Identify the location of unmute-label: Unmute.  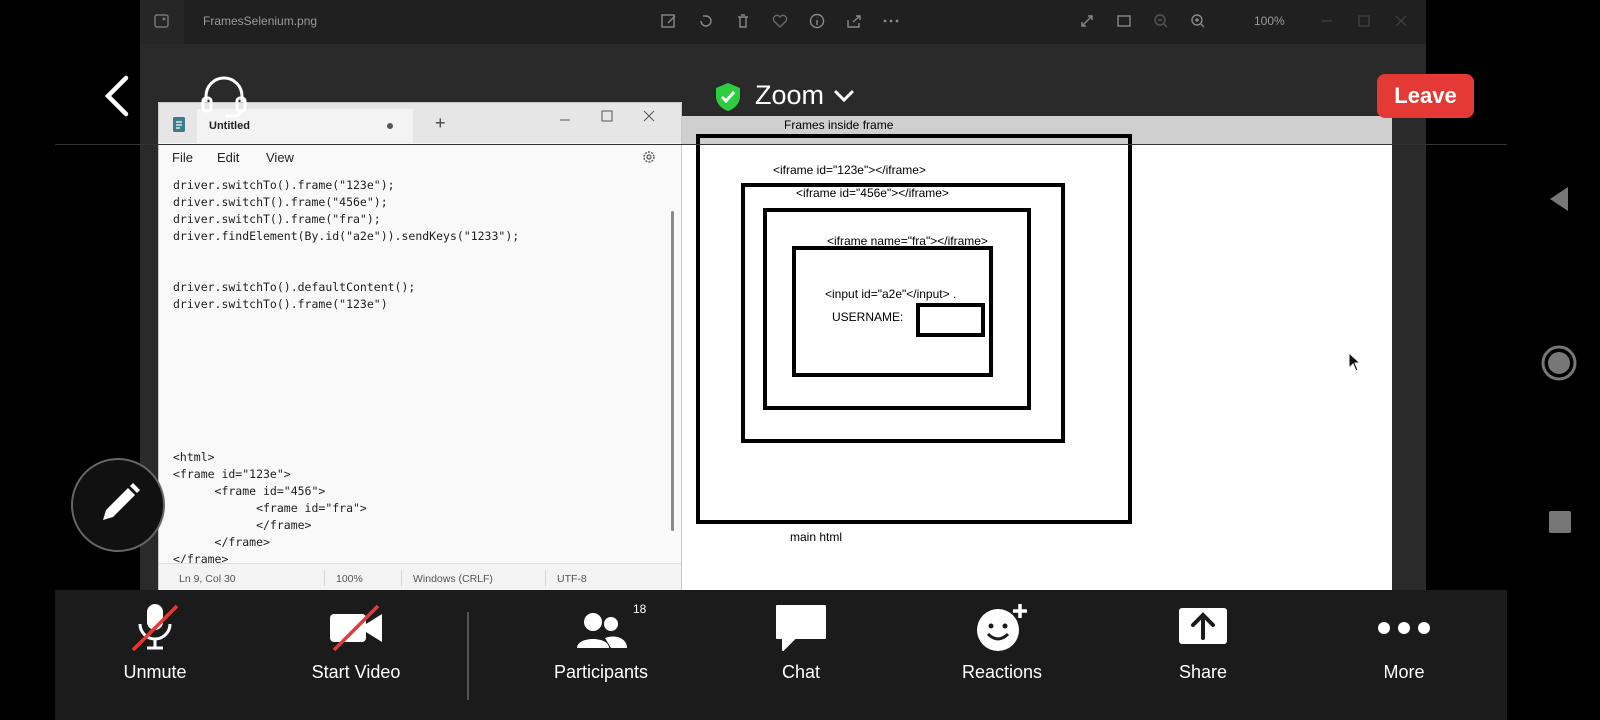
(155, 672).